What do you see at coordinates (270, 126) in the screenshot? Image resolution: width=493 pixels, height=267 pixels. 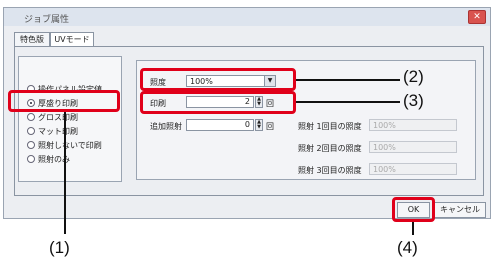 I see `extra-irradiation-unit: 回` at bounding box center [270, 126].